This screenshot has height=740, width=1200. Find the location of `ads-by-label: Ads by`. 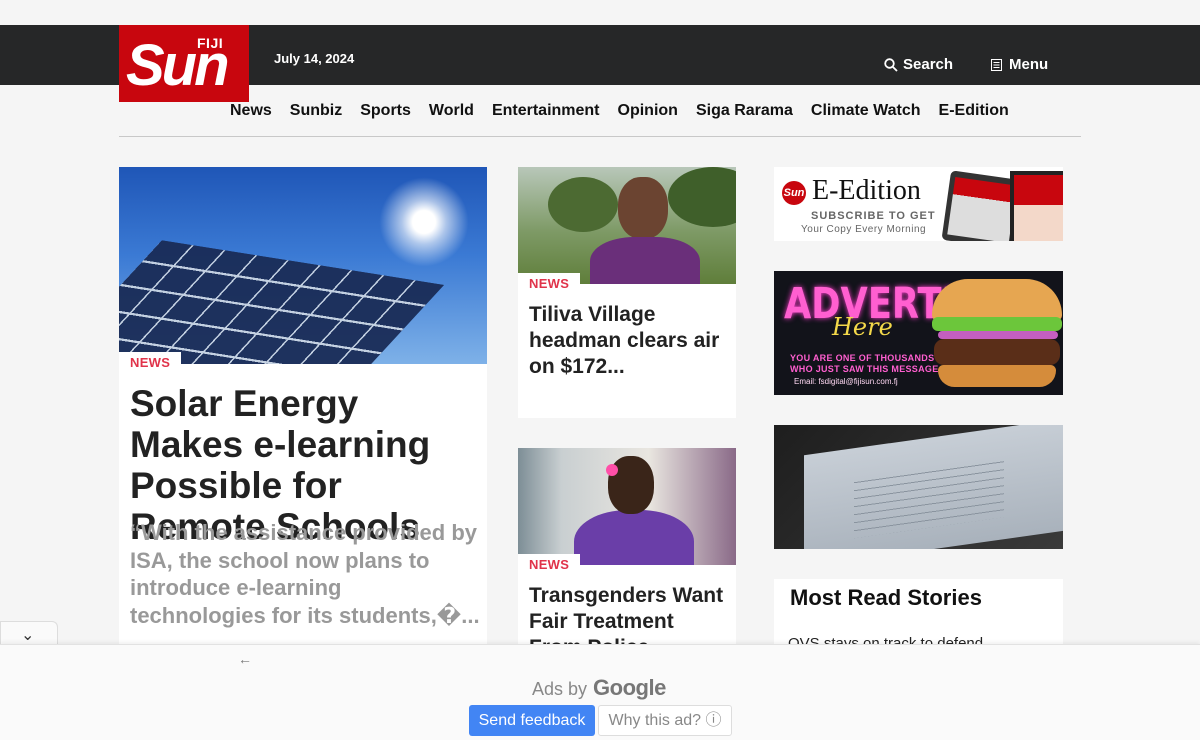

ads-by-label: Ads by is located at coordinates (560, 689).